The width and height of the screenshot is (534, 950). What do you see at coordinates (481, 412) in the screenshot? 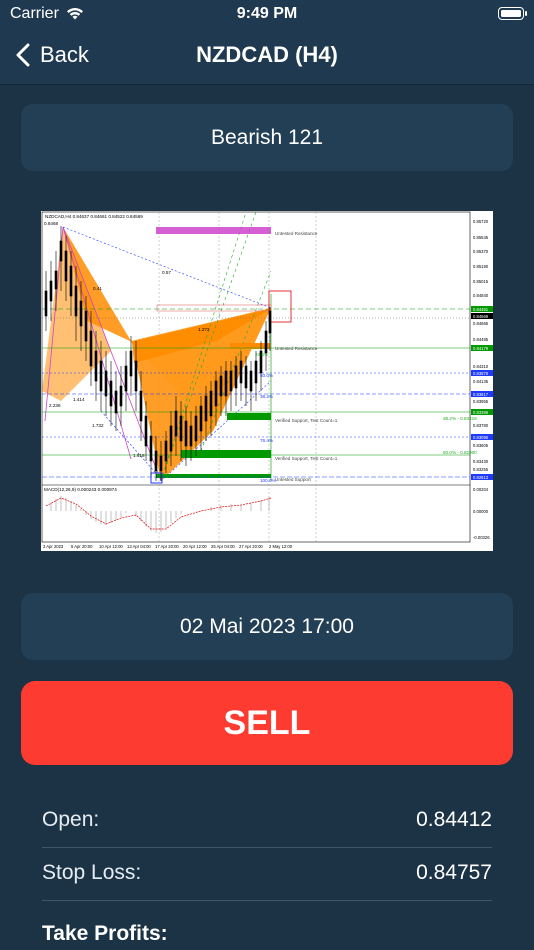
I see `price-badge-5: 0.83396` at bounding box center [481, 412].